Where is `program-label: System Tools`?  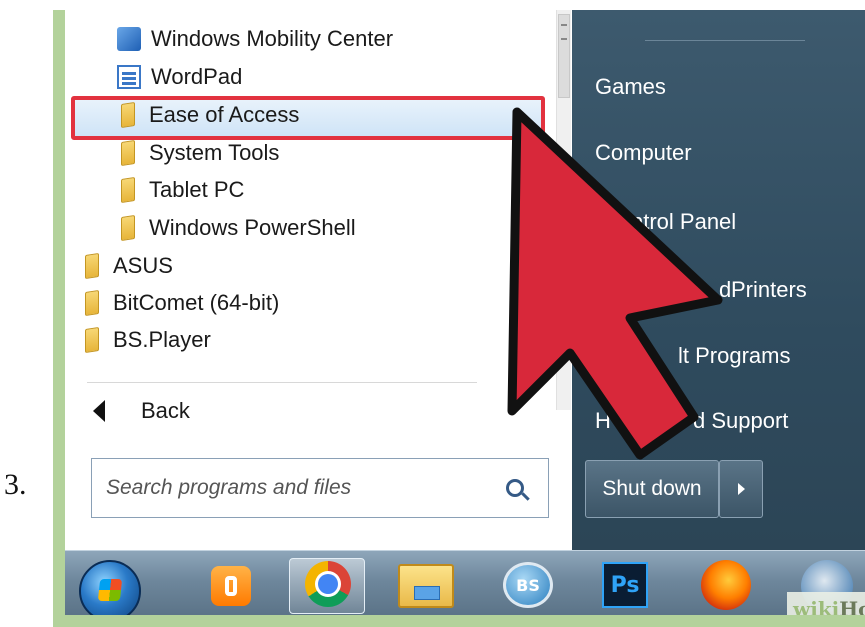
program-label: System Tools is located at coordinates (214, 152).